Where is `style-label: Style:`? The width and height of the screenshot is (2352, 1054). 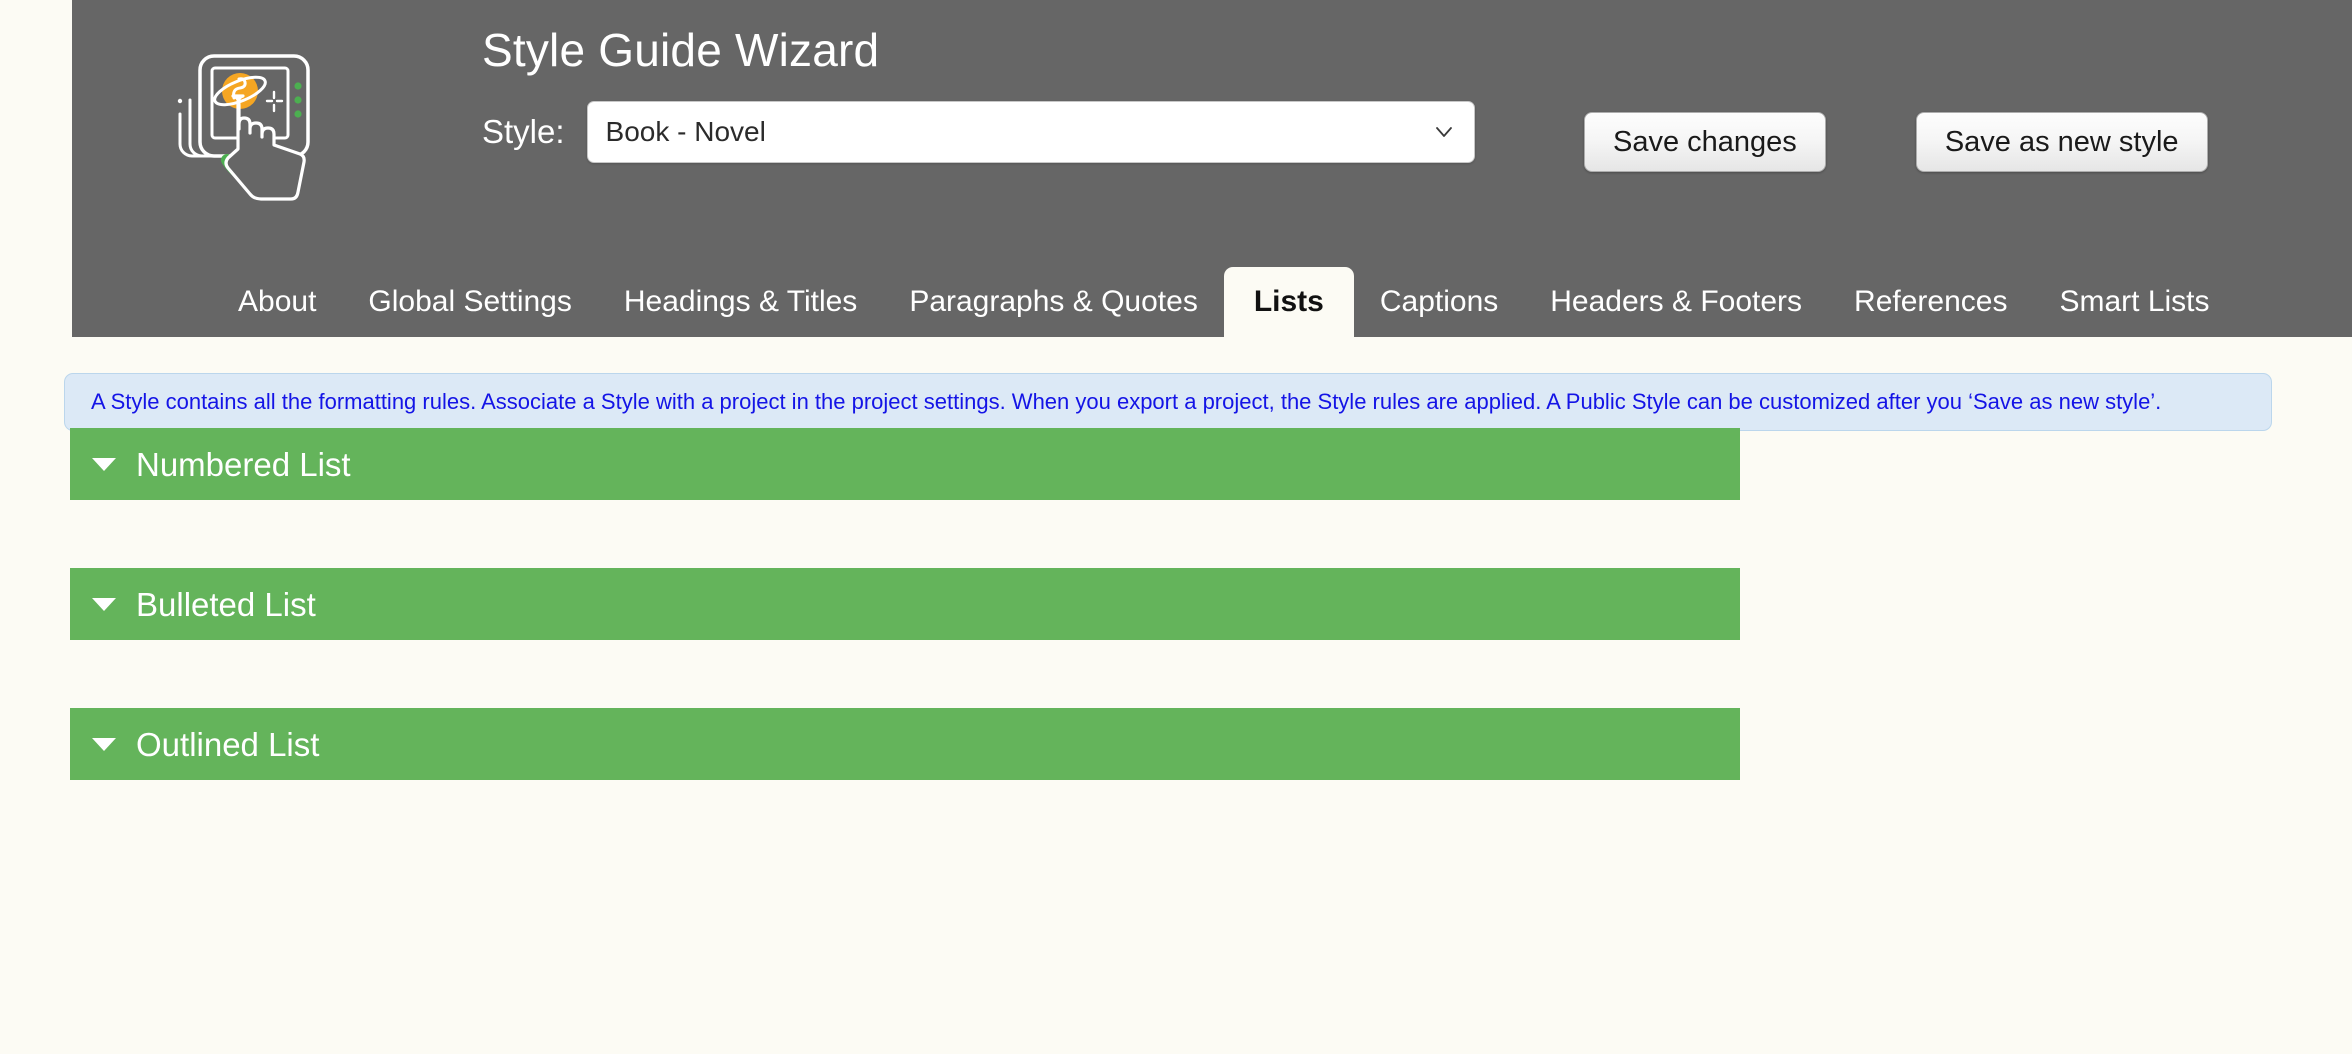 style-label: Style: is located at coordinates (523, 131).